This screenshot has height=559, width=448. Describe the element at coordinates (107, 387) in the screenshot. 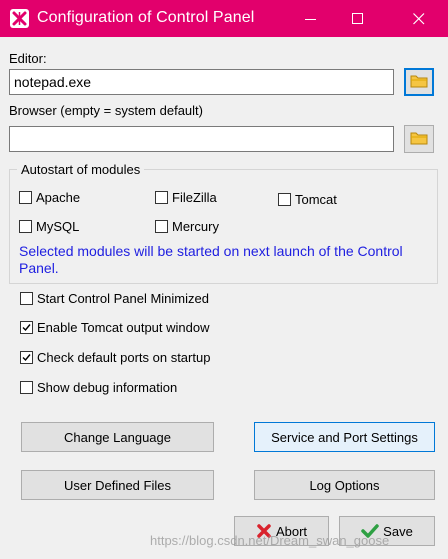

I see `checkbox-label: Show debug information` at that location.